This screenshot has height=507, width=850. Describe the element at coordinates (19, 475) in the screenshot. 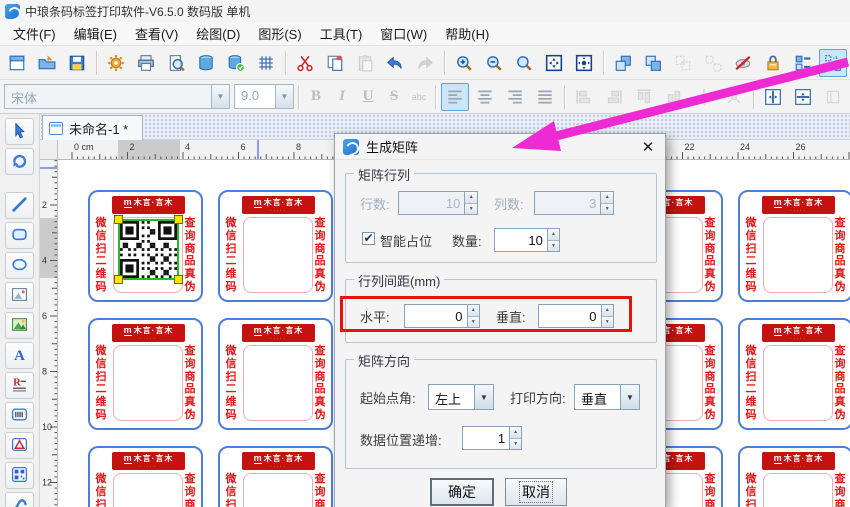

I see `qrcode-tool-tool` at that location.